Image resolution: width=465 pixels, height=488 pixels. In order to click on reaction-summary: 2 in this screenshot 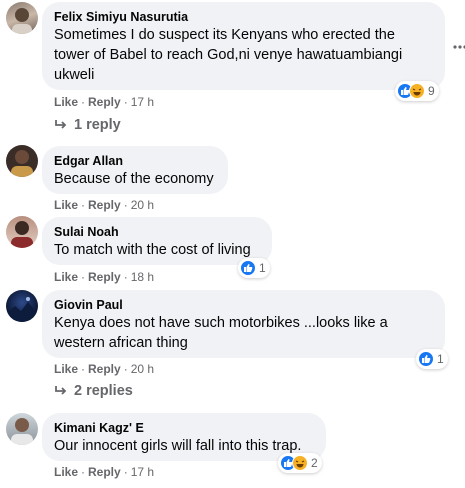, I will do `click(300, 463)`.